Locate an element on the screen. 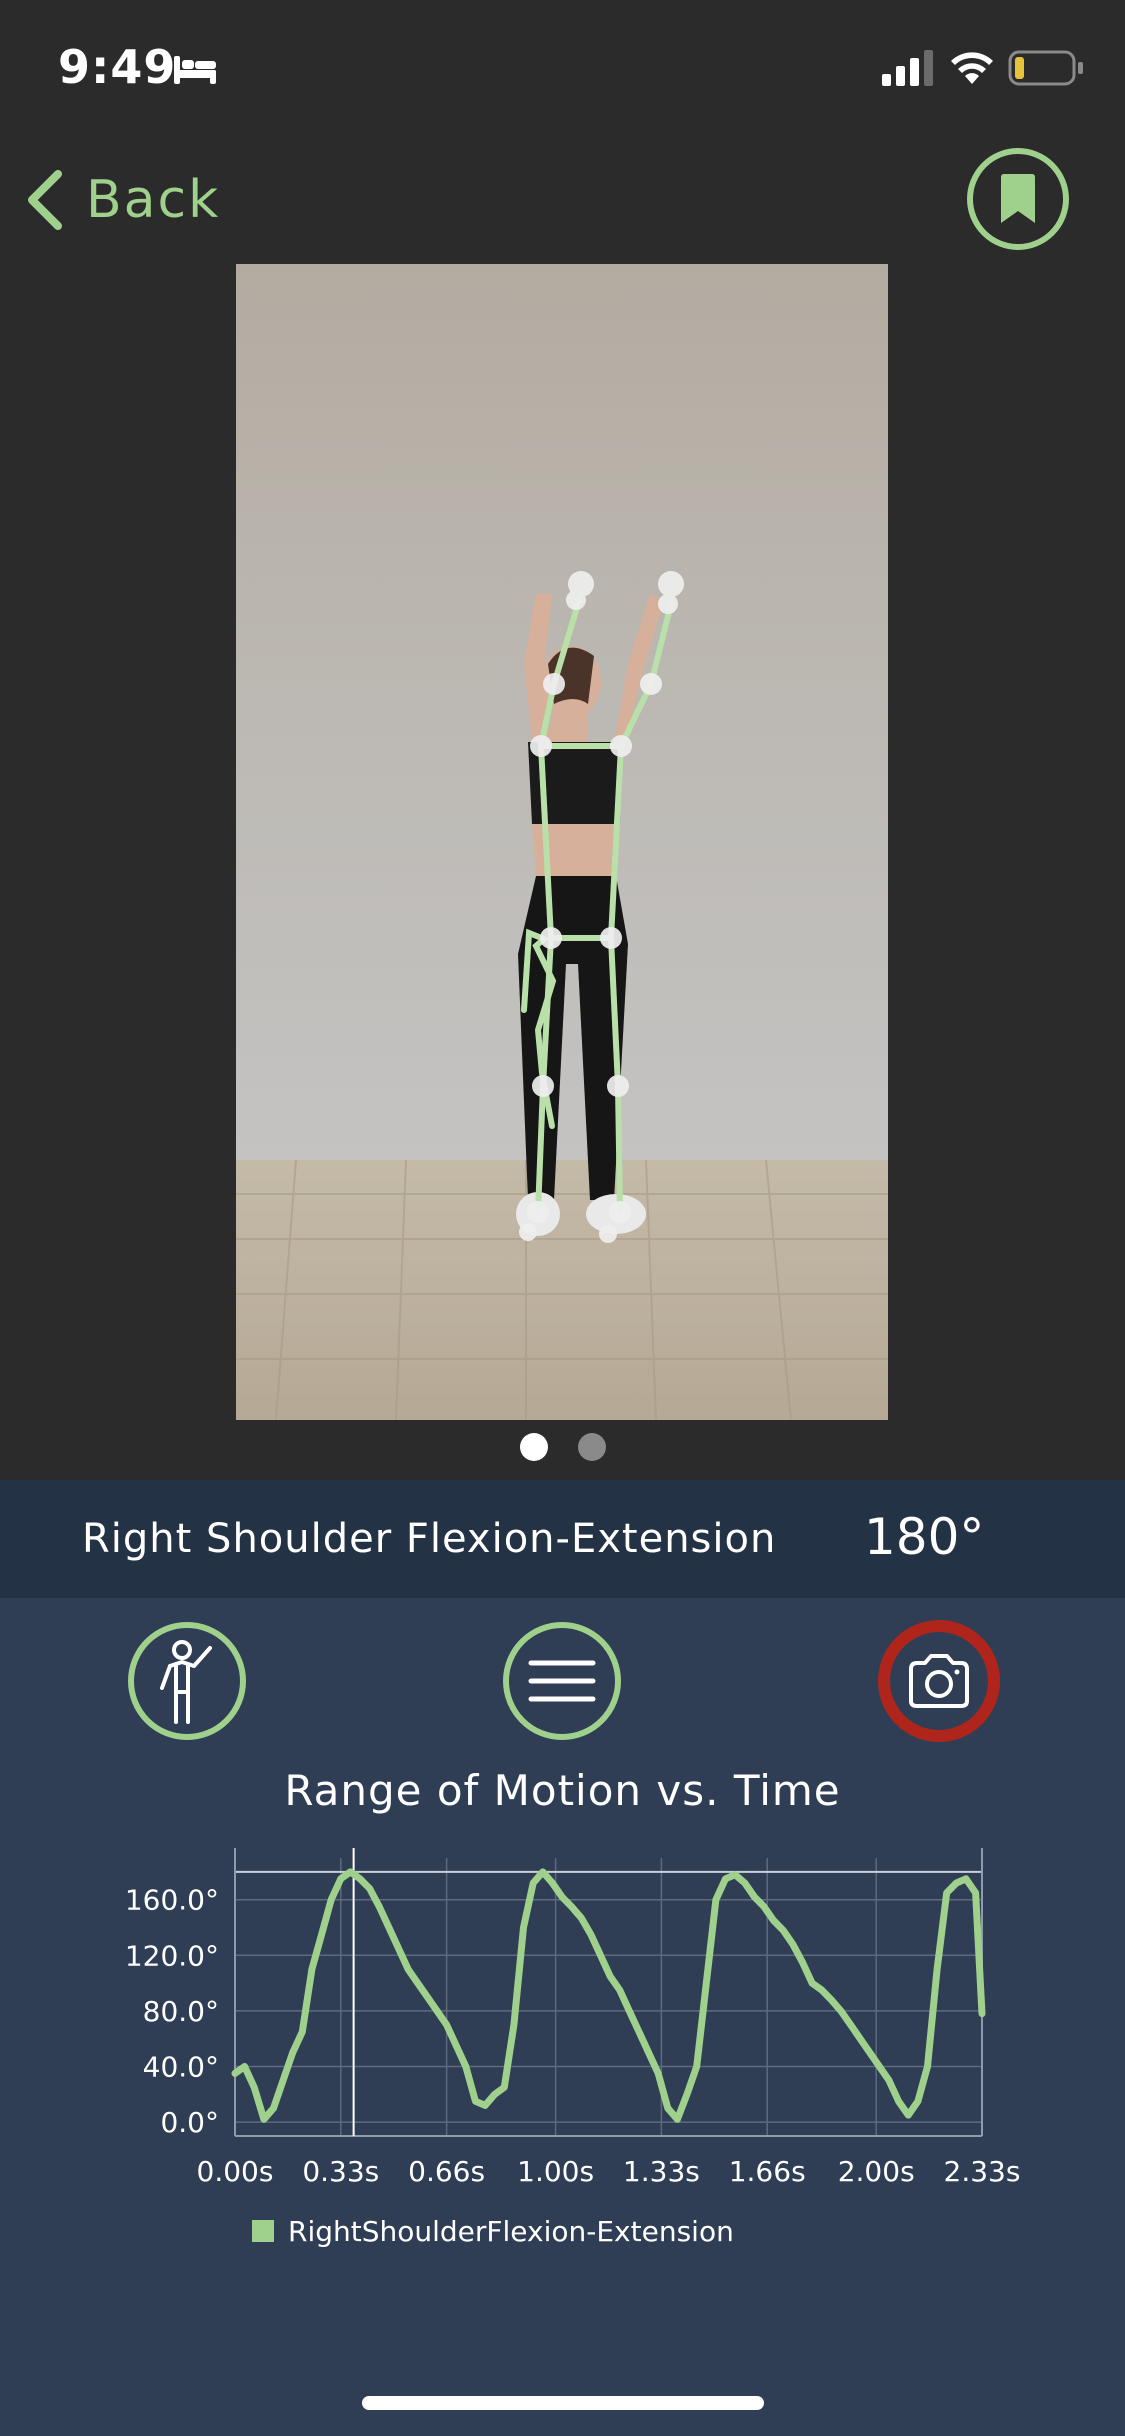 This screenshot has height=2436, width=1125. menu-button is located at coordinates (562, 1681).